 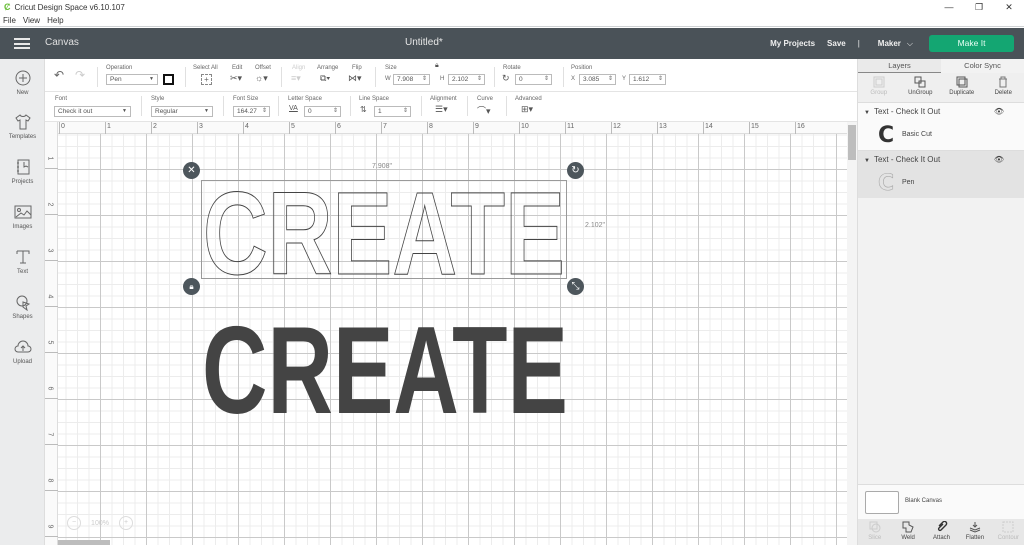 What do you see at coordinates (84, 542) in the screenshot?
I see `canvas-horizontal-scrollbar` at bounding box center [84, 542].